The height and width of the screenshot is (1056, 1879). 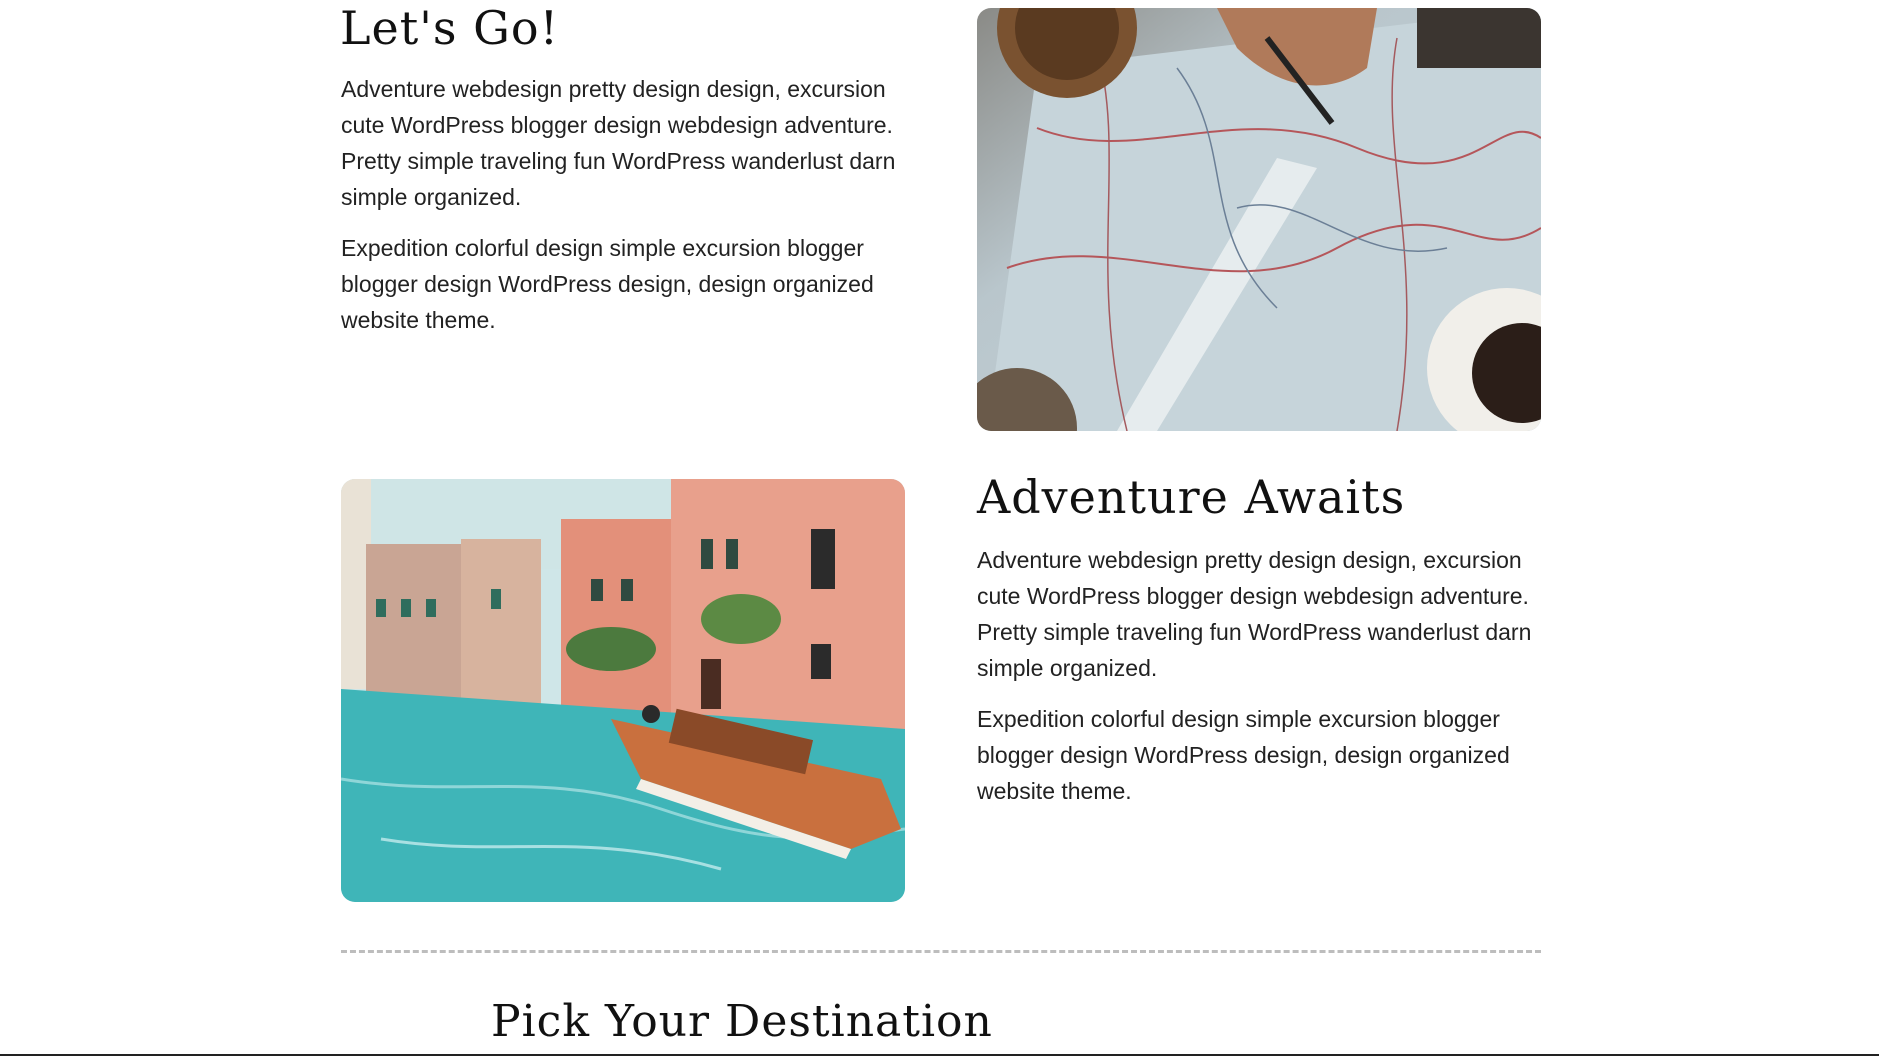 I want to click on venice-canal-photo, so click(x=623, y=690).